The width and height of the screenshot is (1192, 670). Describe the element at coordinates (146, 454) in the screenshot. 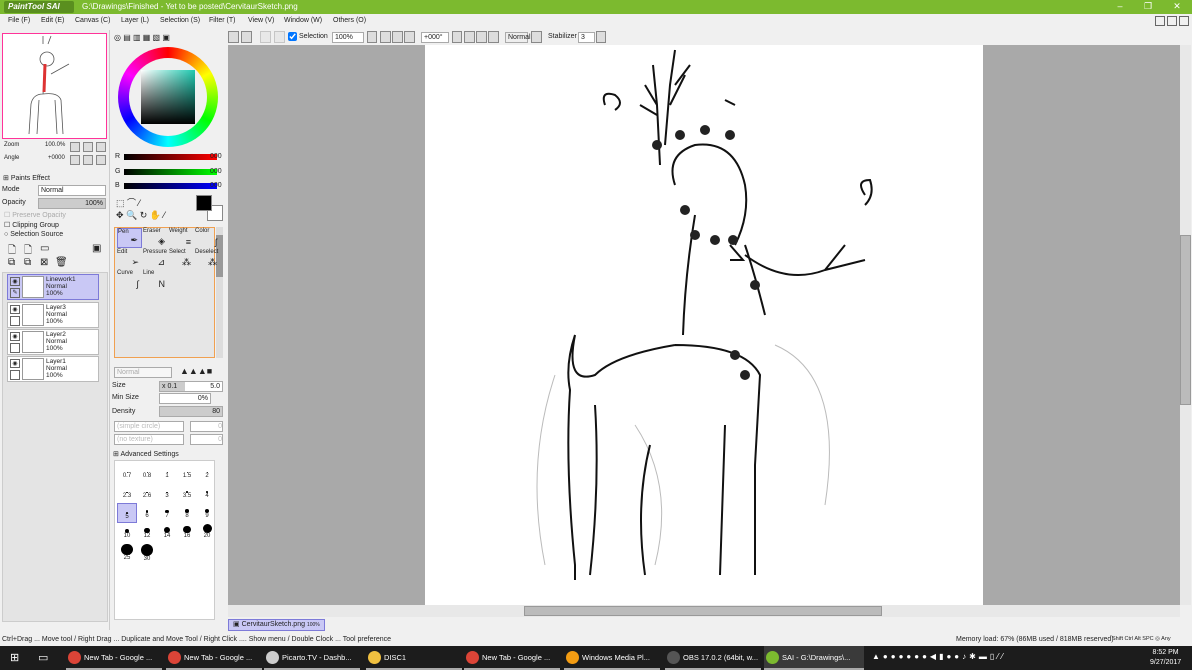

I see `advanced-settings-toggle: ⊞ Advanced Settings` at that location.